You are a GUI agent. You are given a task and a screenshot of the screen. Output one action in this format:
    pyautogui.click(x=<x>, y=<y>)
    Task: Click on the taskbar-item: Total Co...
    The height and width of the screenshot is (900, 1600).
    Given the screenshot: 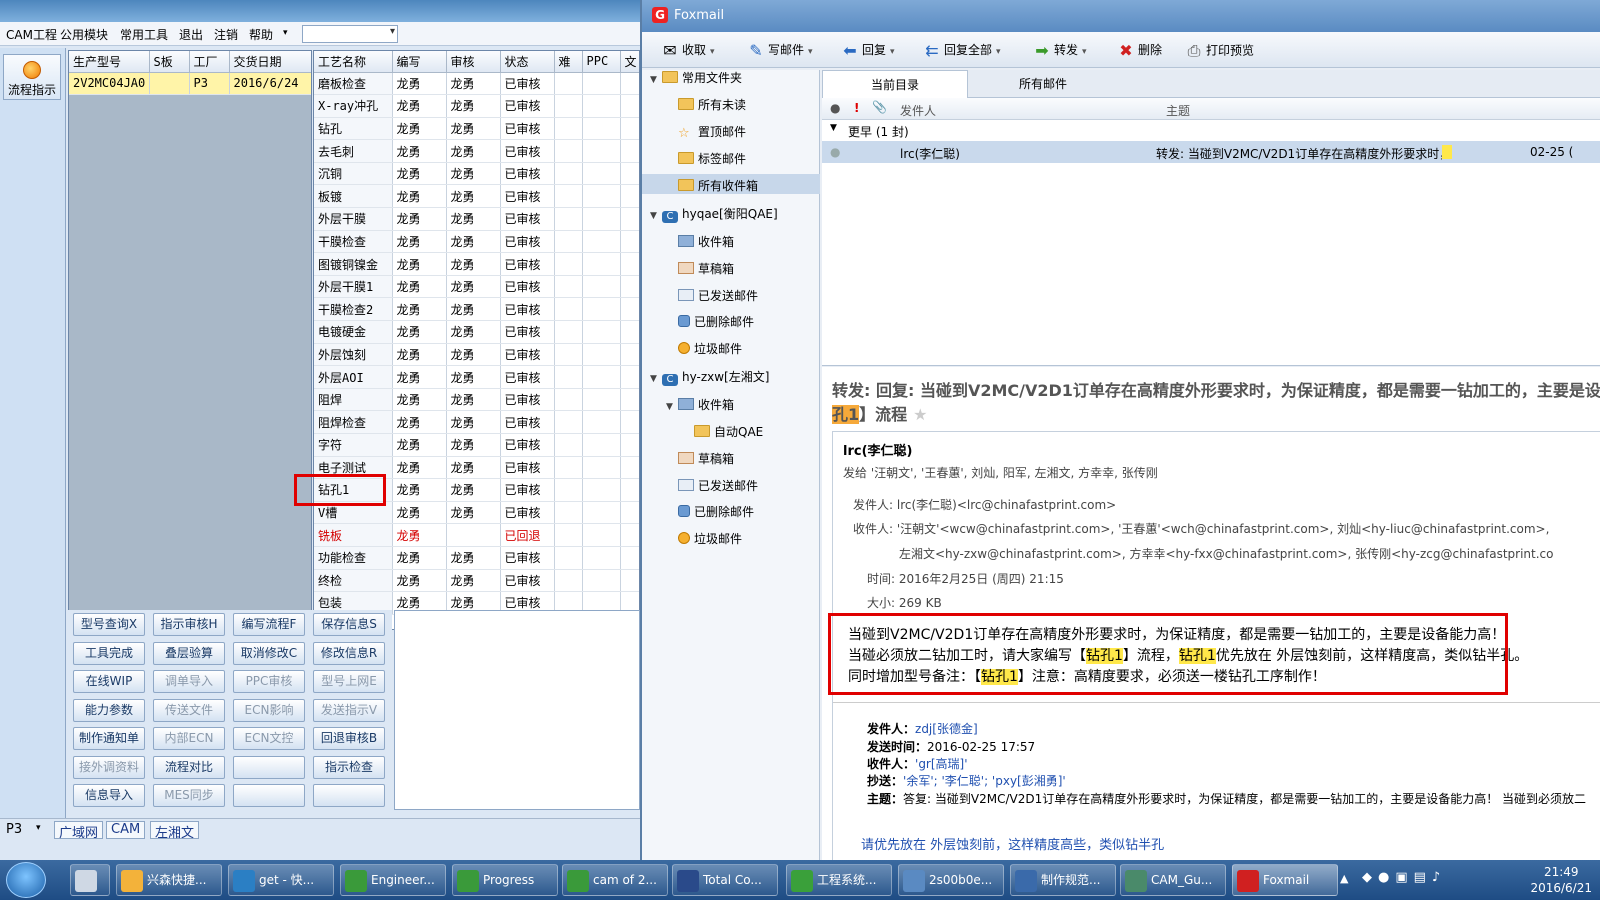 What is the action you would take?
    pyautogui.click(x=725, y=880)
    